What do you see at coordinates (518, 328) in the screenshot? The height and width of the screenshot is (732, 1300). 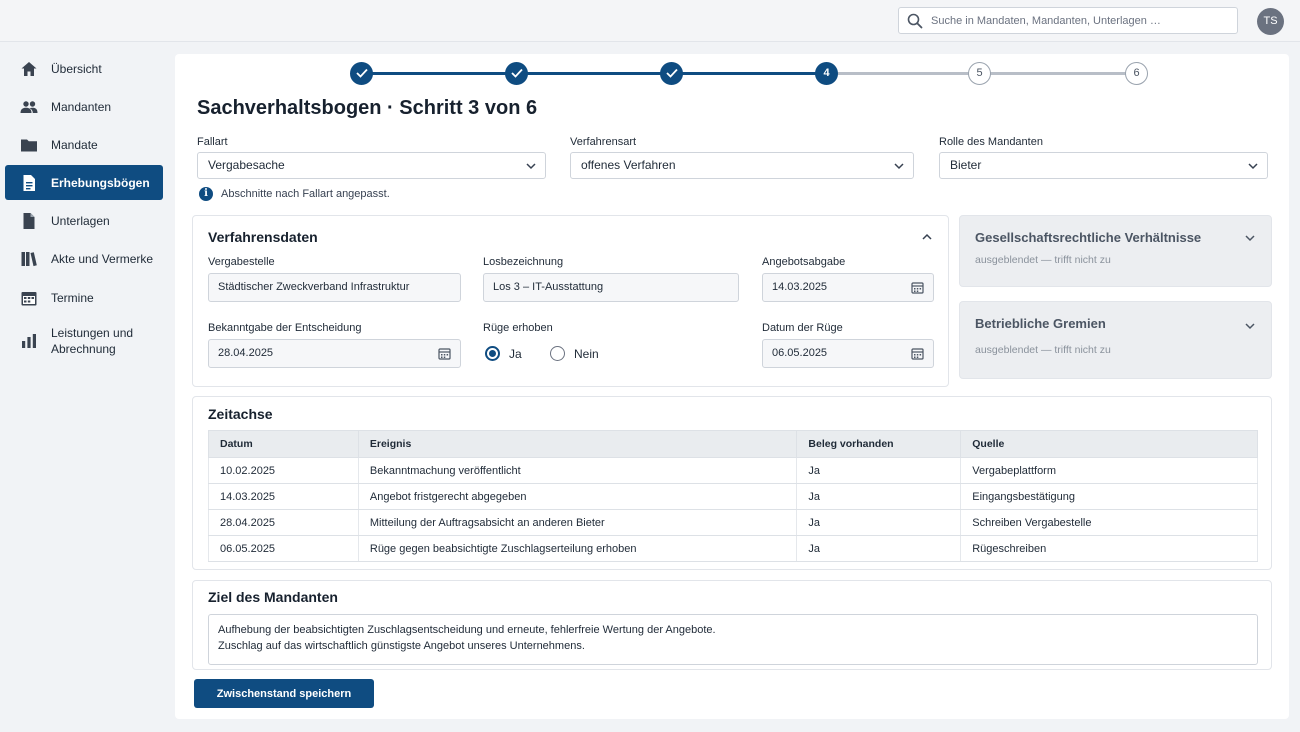 I see `ruege-label: Rüge erhoben` at bounding box center [518, 328].